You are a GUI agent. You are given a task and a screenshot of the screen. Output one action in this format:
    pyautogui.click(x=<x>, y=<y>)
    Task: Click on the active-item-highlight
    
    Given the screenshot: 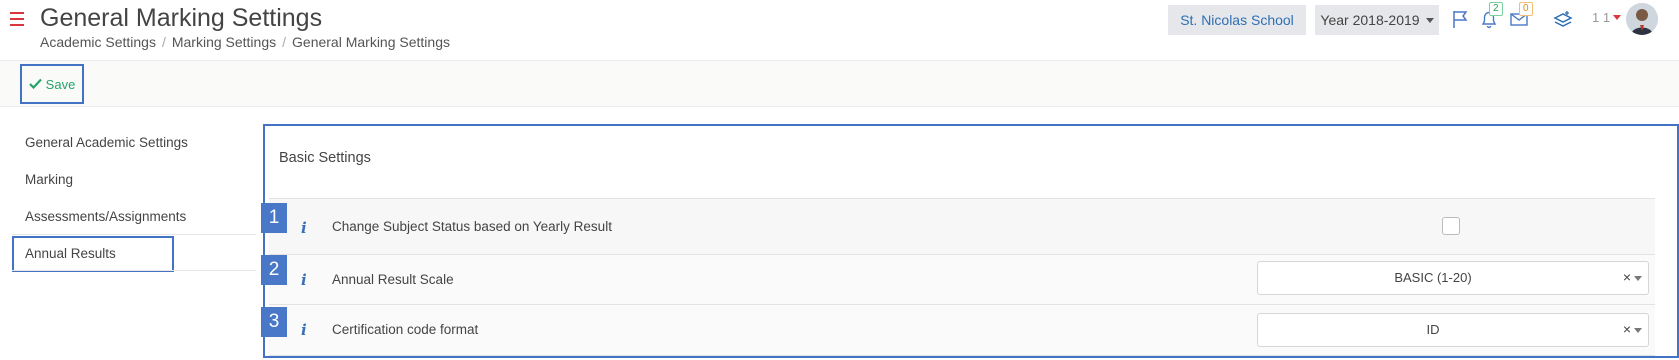 What is the action you would take?
    pyautogui.click(x=93, y=254)
    